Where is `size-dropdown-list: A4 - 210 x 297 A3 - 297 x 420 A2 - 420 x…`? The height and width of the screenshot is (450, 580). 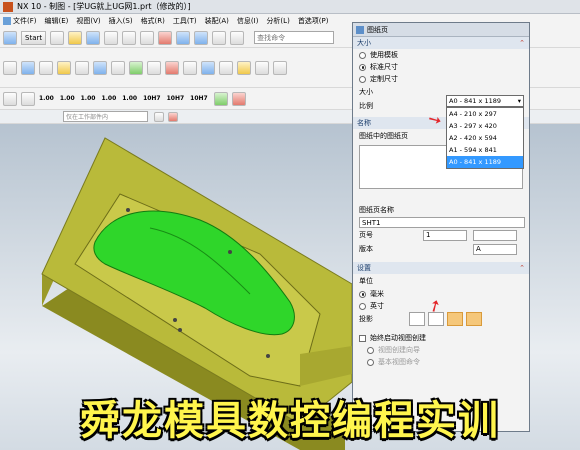
size-dropdown-list: A4 - 210 x 297 A3 - 297 x 420 A2 - 420 x… is located at coordinates (485, 138).